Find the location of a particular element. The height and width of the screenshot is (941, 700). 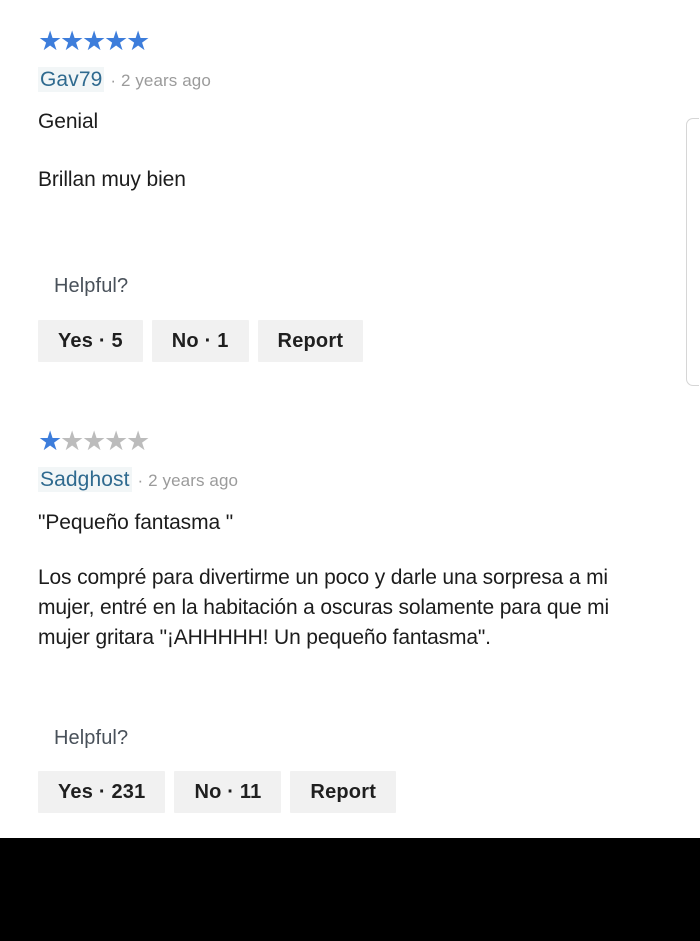

yes-vote-button: Yes · 5 is located at coordinates (90, 341).